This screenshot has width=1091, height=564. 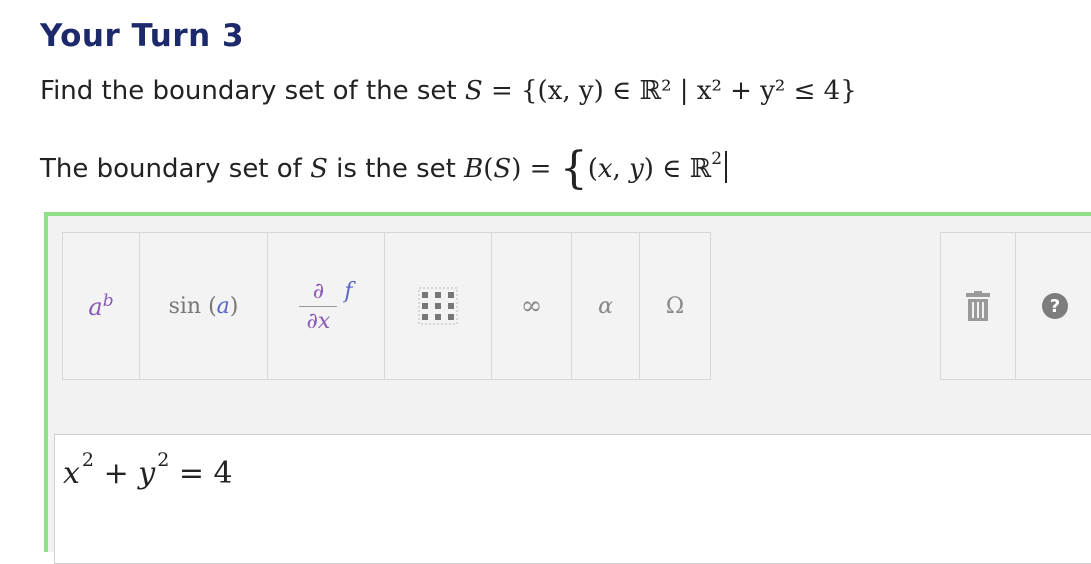 I want to click on clear-button, so click(x=978, y=306).